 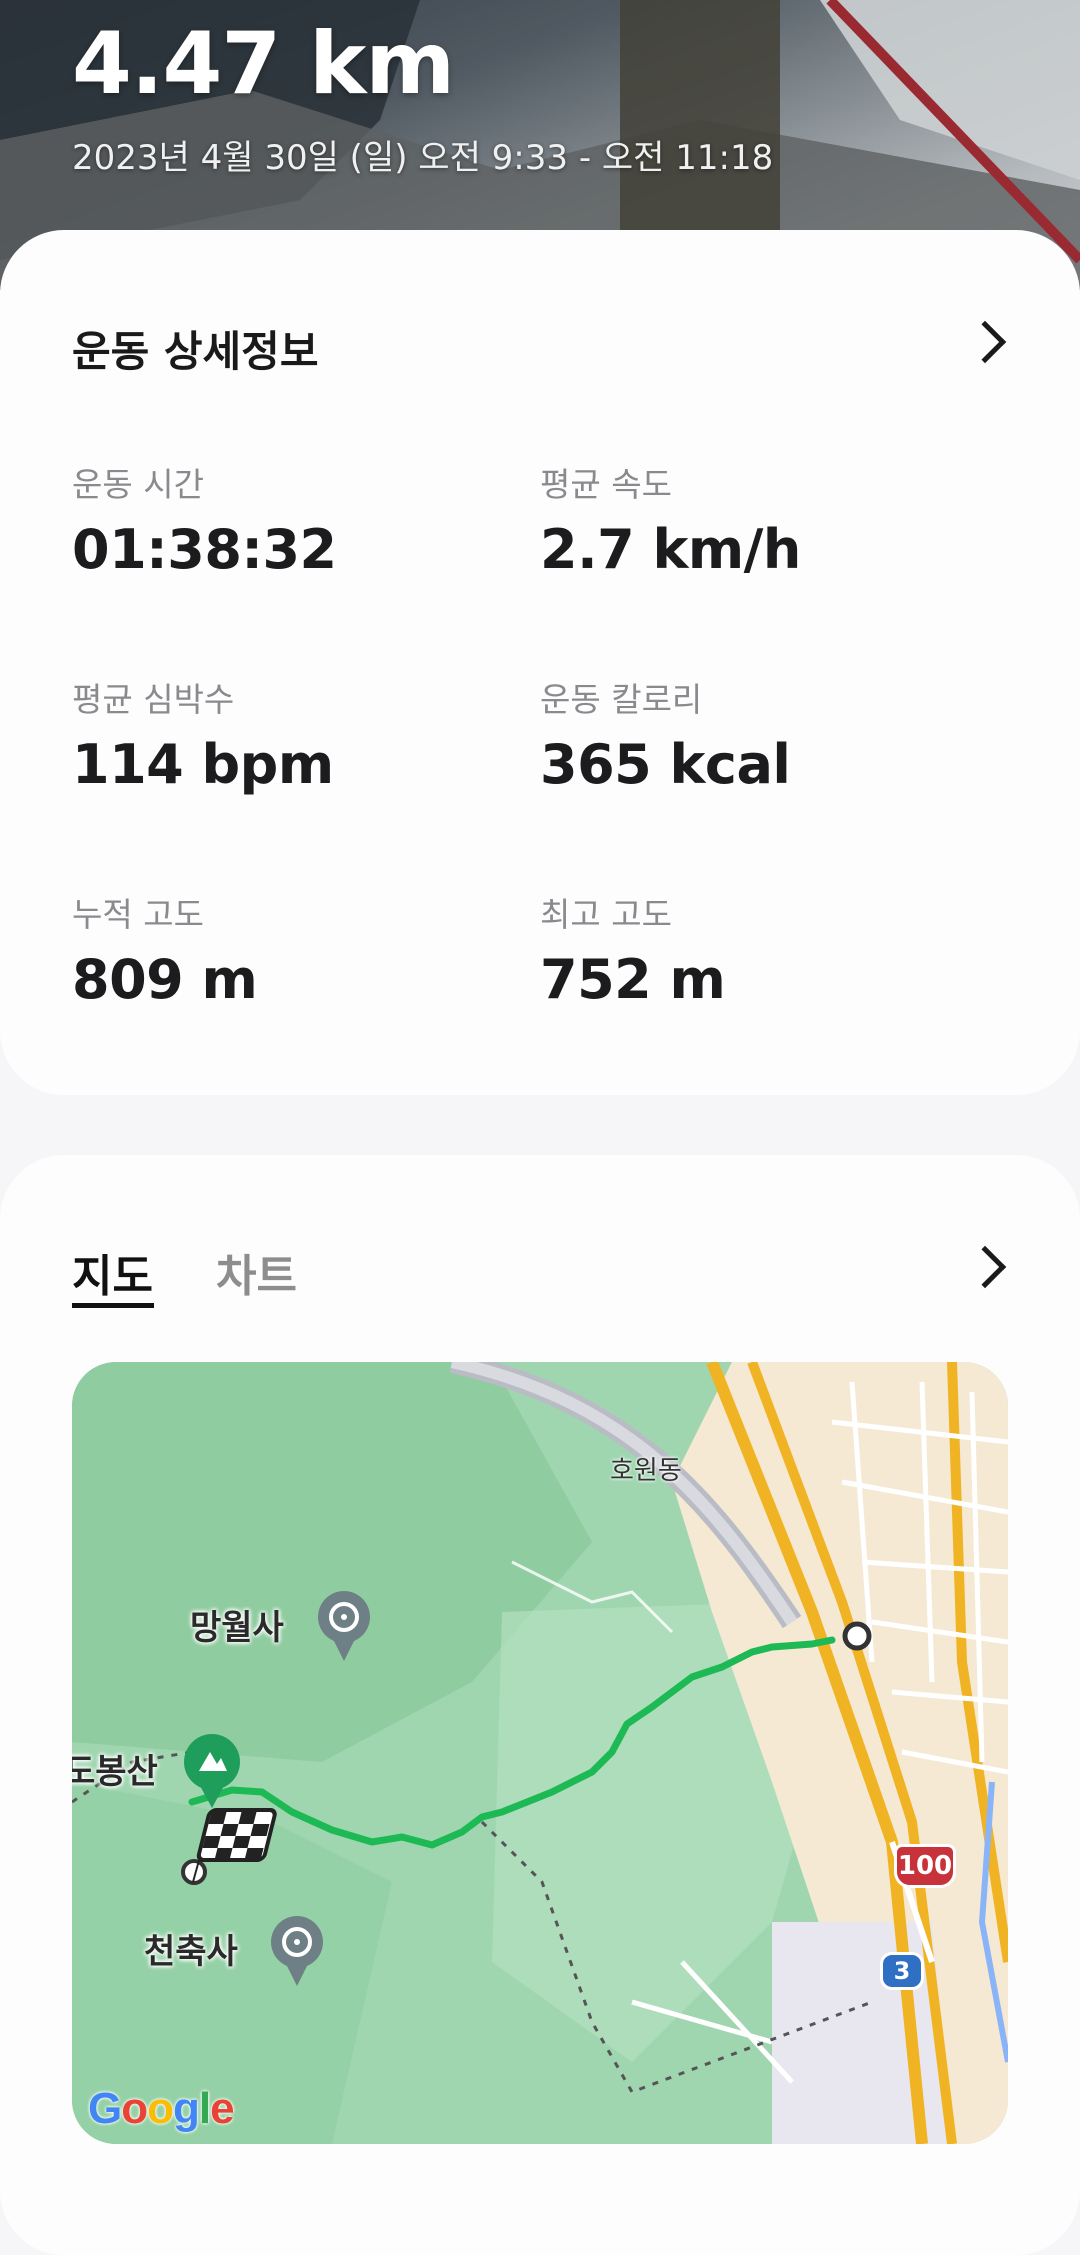 I want to click on stat-value: 2.7 km/h, so click(x=670, y=549).